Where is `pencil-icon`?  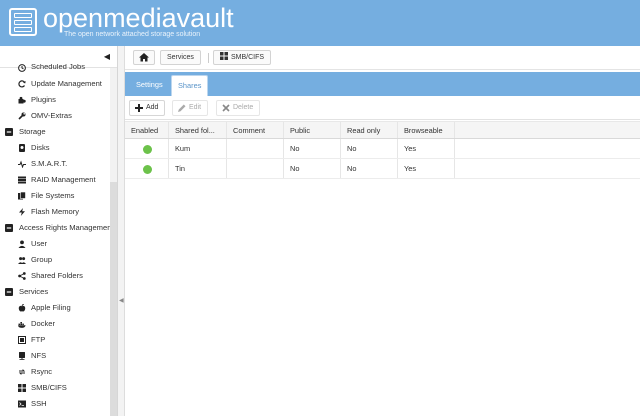
pencil-icon is located at coordinates (182, 108).